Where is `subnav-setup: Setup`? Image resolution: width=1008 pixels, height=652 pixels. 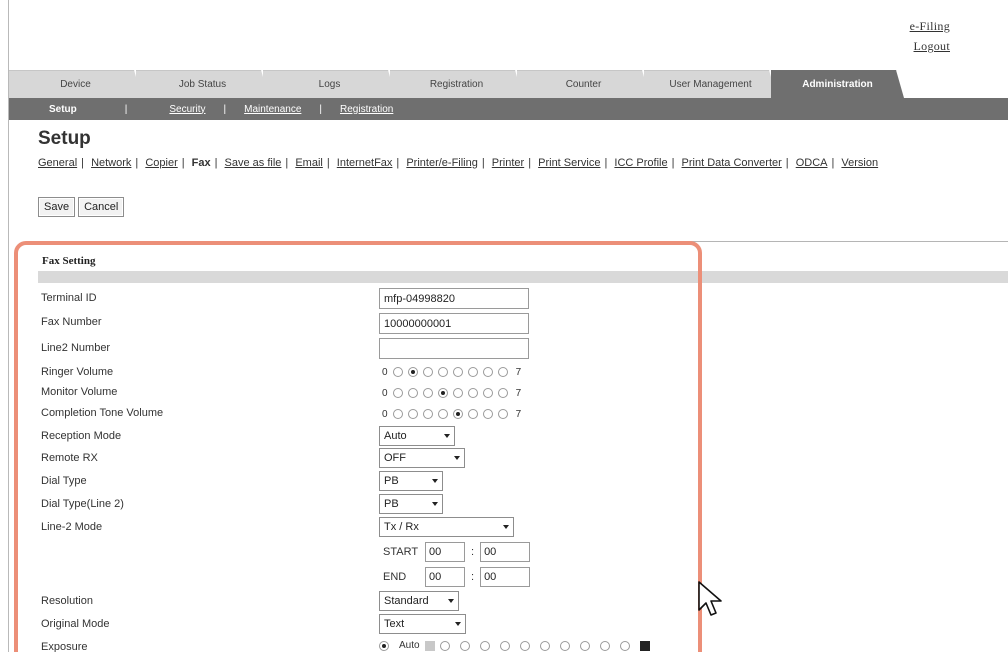 subnav-setup: Setup is located at coordinates (64, 109).